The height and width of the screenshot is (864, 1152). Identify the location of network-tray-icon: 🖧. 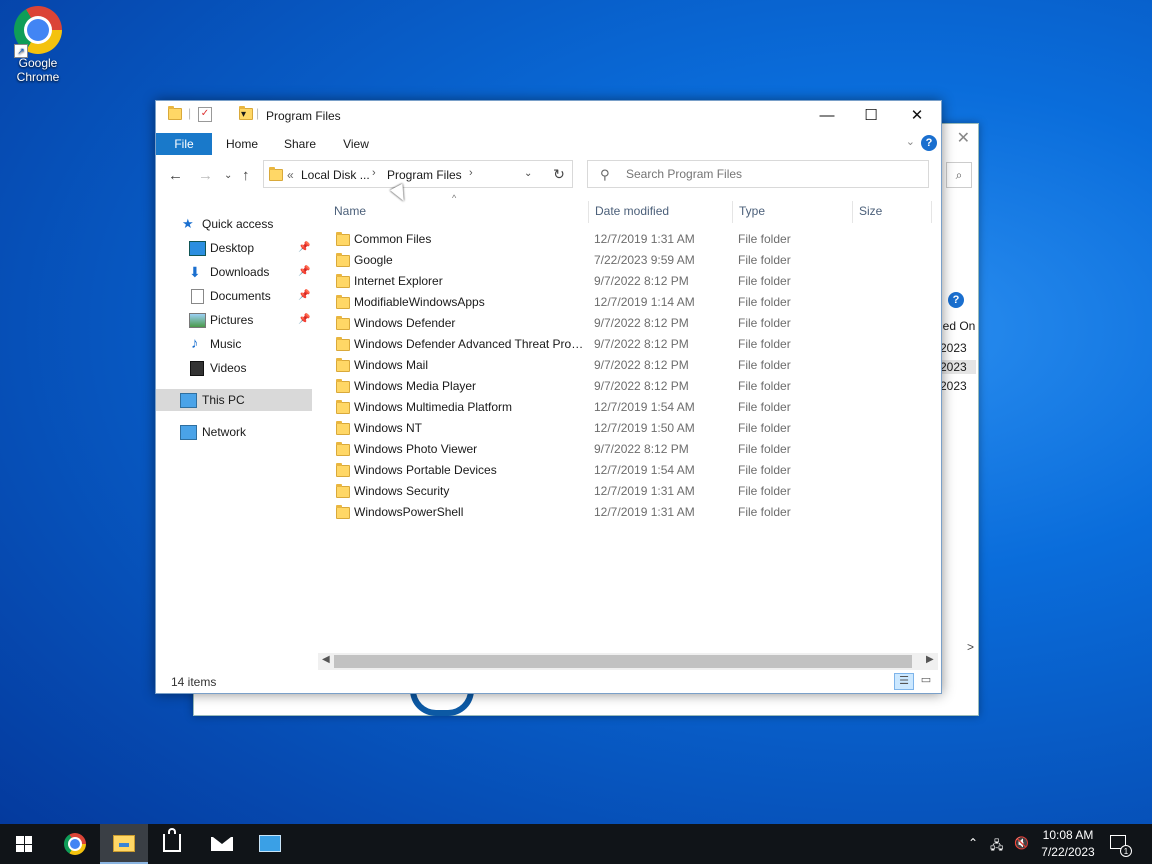
(996, 846).